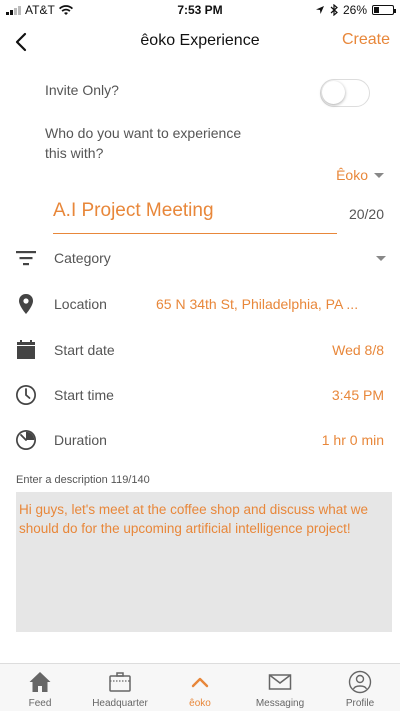  What do you see at coordinates (120, 703) in the screenshot?
I see `tab-headquarter-label: Headquarter` at bounding box center [120, 703].